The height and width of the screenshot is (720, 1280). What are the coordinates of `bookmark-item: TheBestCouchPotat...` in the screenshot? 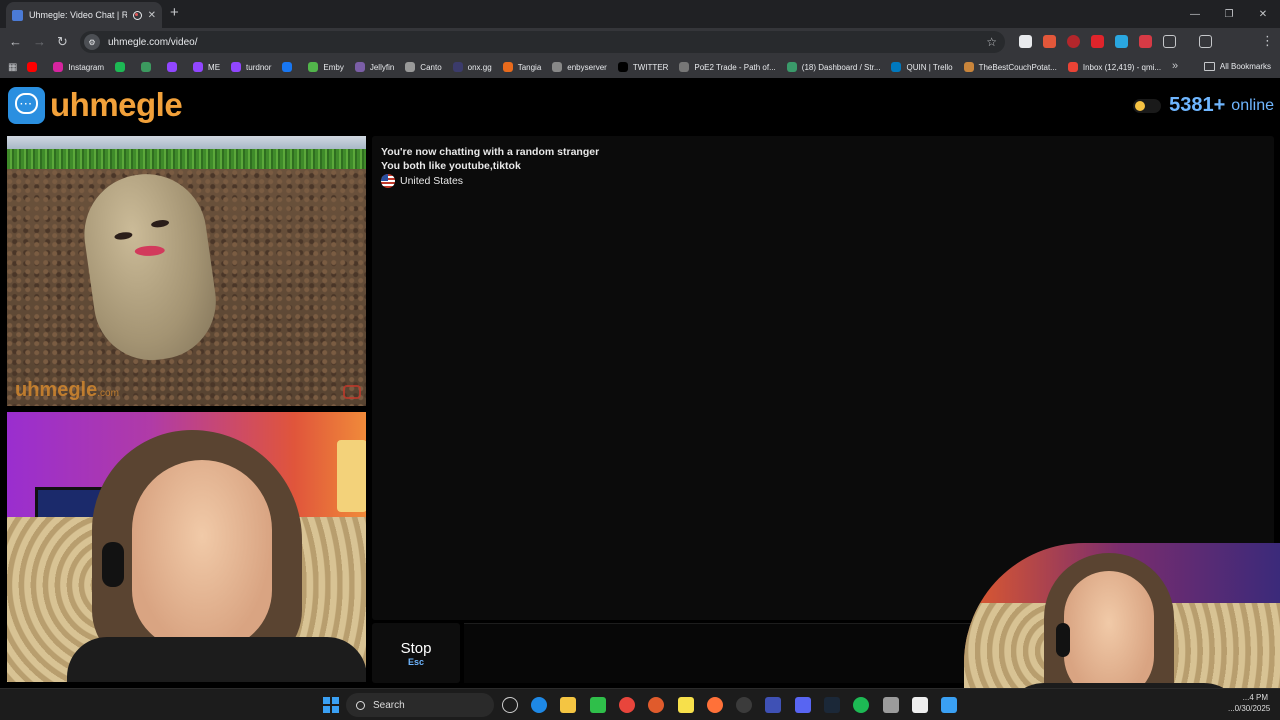 It's located at (1010, 67).